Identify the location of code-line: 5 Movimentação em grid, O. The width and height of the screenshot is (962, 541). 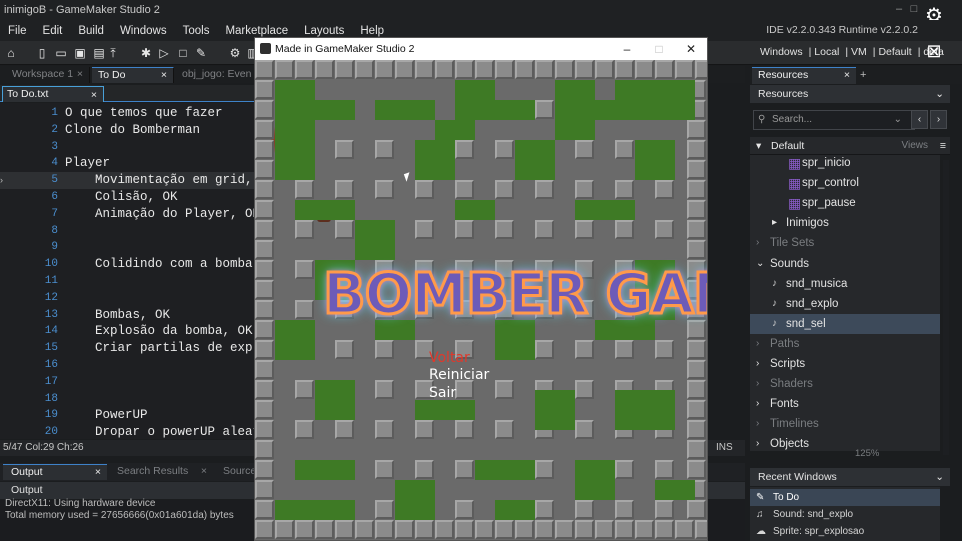
(128, 180).